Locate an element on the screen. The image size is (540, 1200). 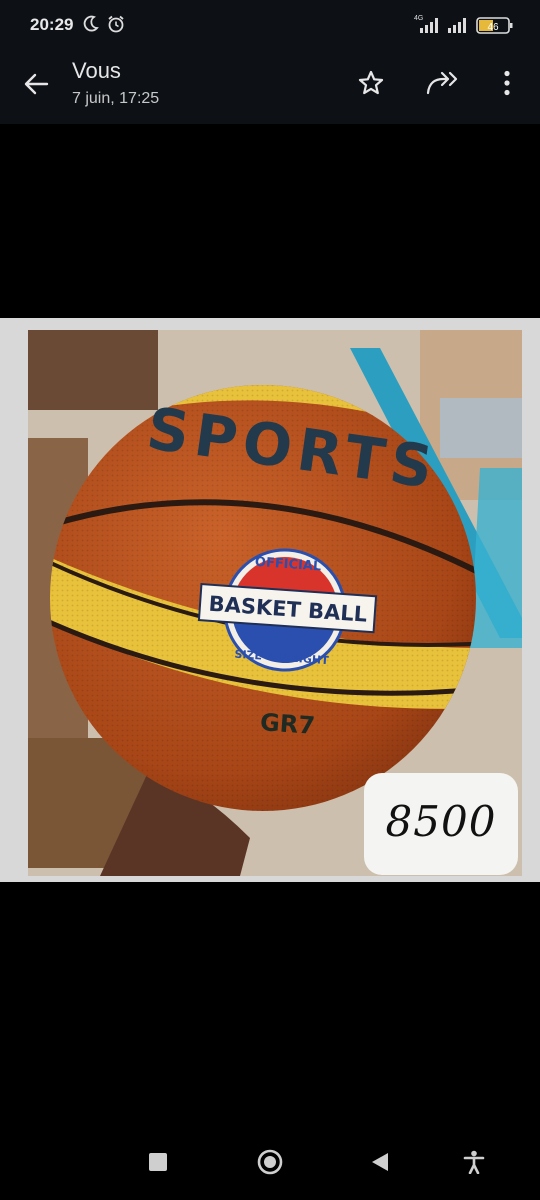
star-icon is located at coordinates (371, 85).